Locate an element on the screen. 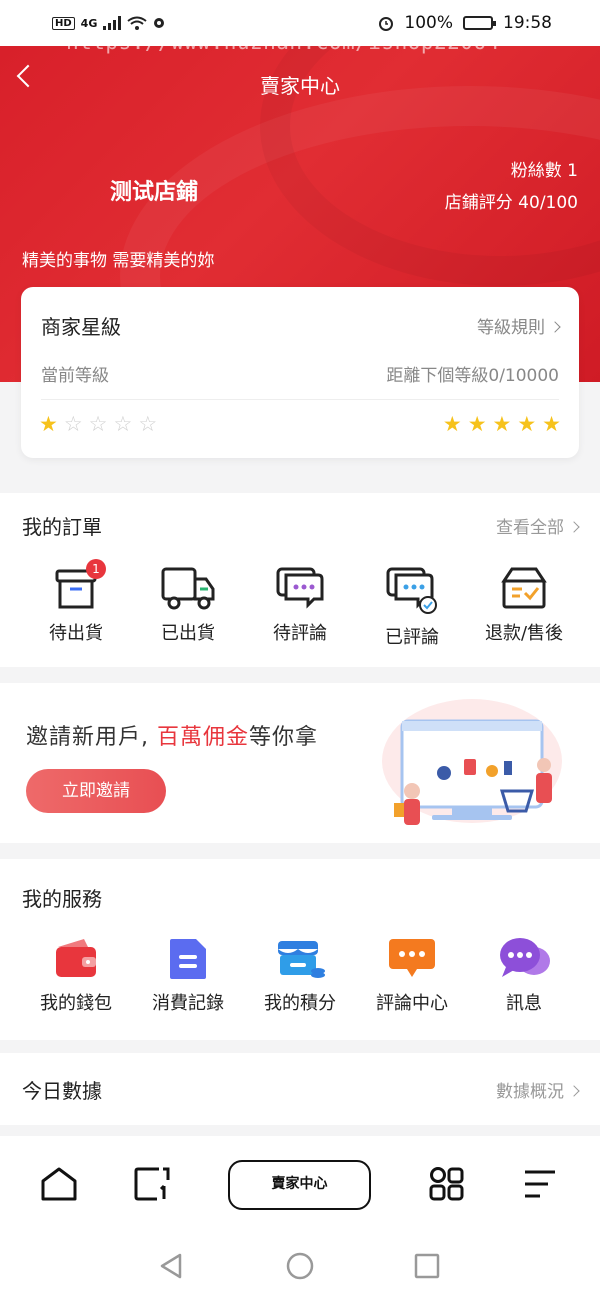 The width and height of the screenshot is (600, 1300). system-home-icon is located at coordinates (300, 1266).